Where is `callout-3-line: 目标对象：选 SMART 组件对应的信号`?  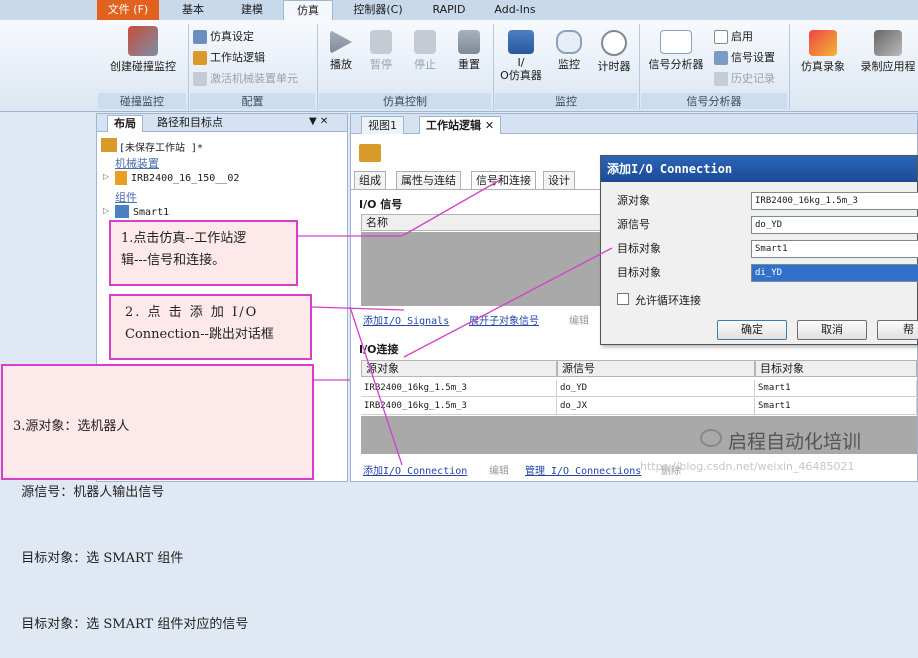
callout-3-line: 目标对象：选 SMART 组件对应的信号 is located at coordinates (131, 624).